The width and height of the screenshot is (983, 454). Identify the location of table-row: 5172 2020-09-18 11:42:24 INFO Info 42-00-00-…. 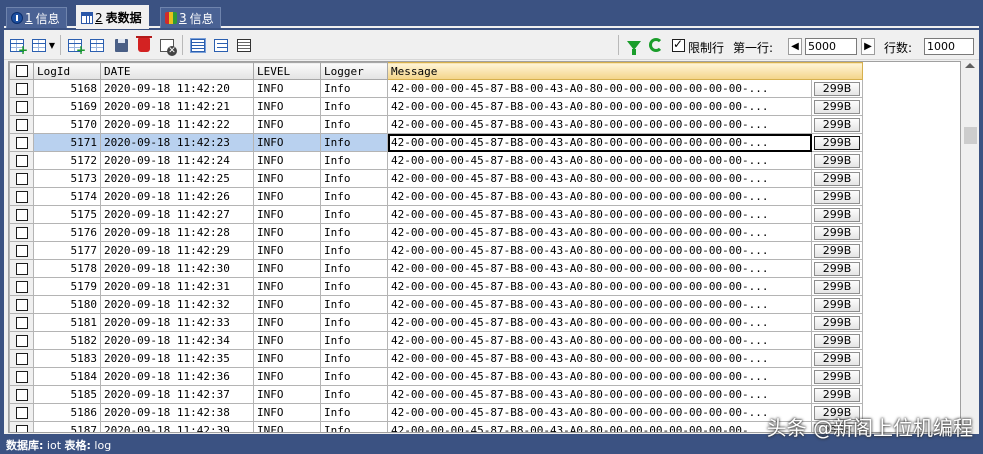
(436, 160).